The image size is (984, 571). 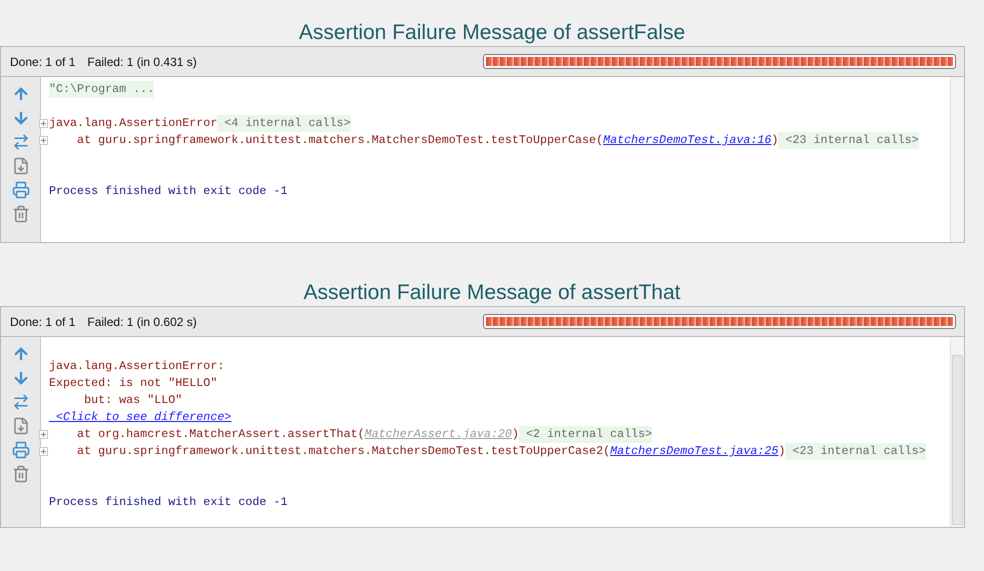 I want to click on source-link: MatcherAssert.java:20, so click(x=438, y=435).